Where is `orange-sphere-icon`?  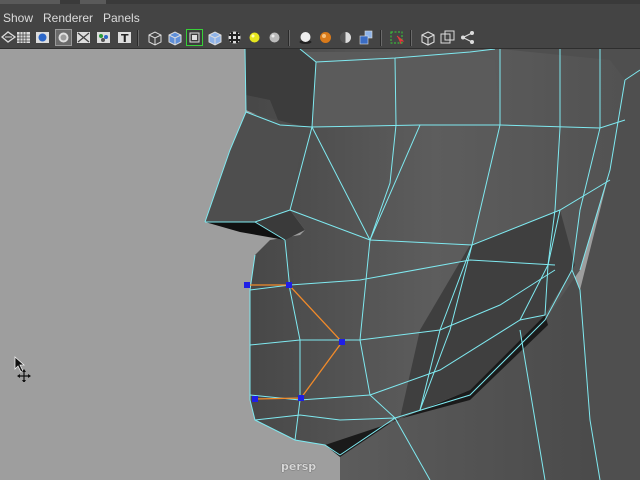
orange-sphere-icon is located at coordinates (325, 37).